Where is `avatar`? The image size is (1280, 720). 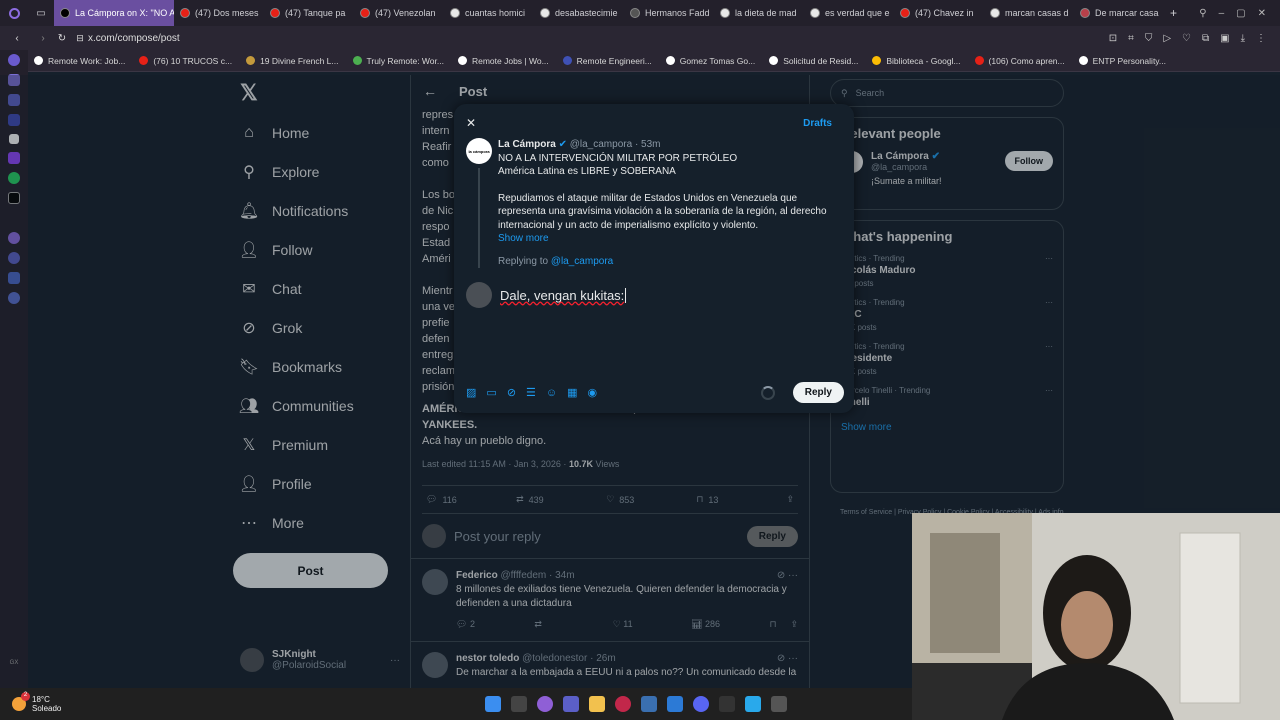 avatar is located at coordinates (479, 295).